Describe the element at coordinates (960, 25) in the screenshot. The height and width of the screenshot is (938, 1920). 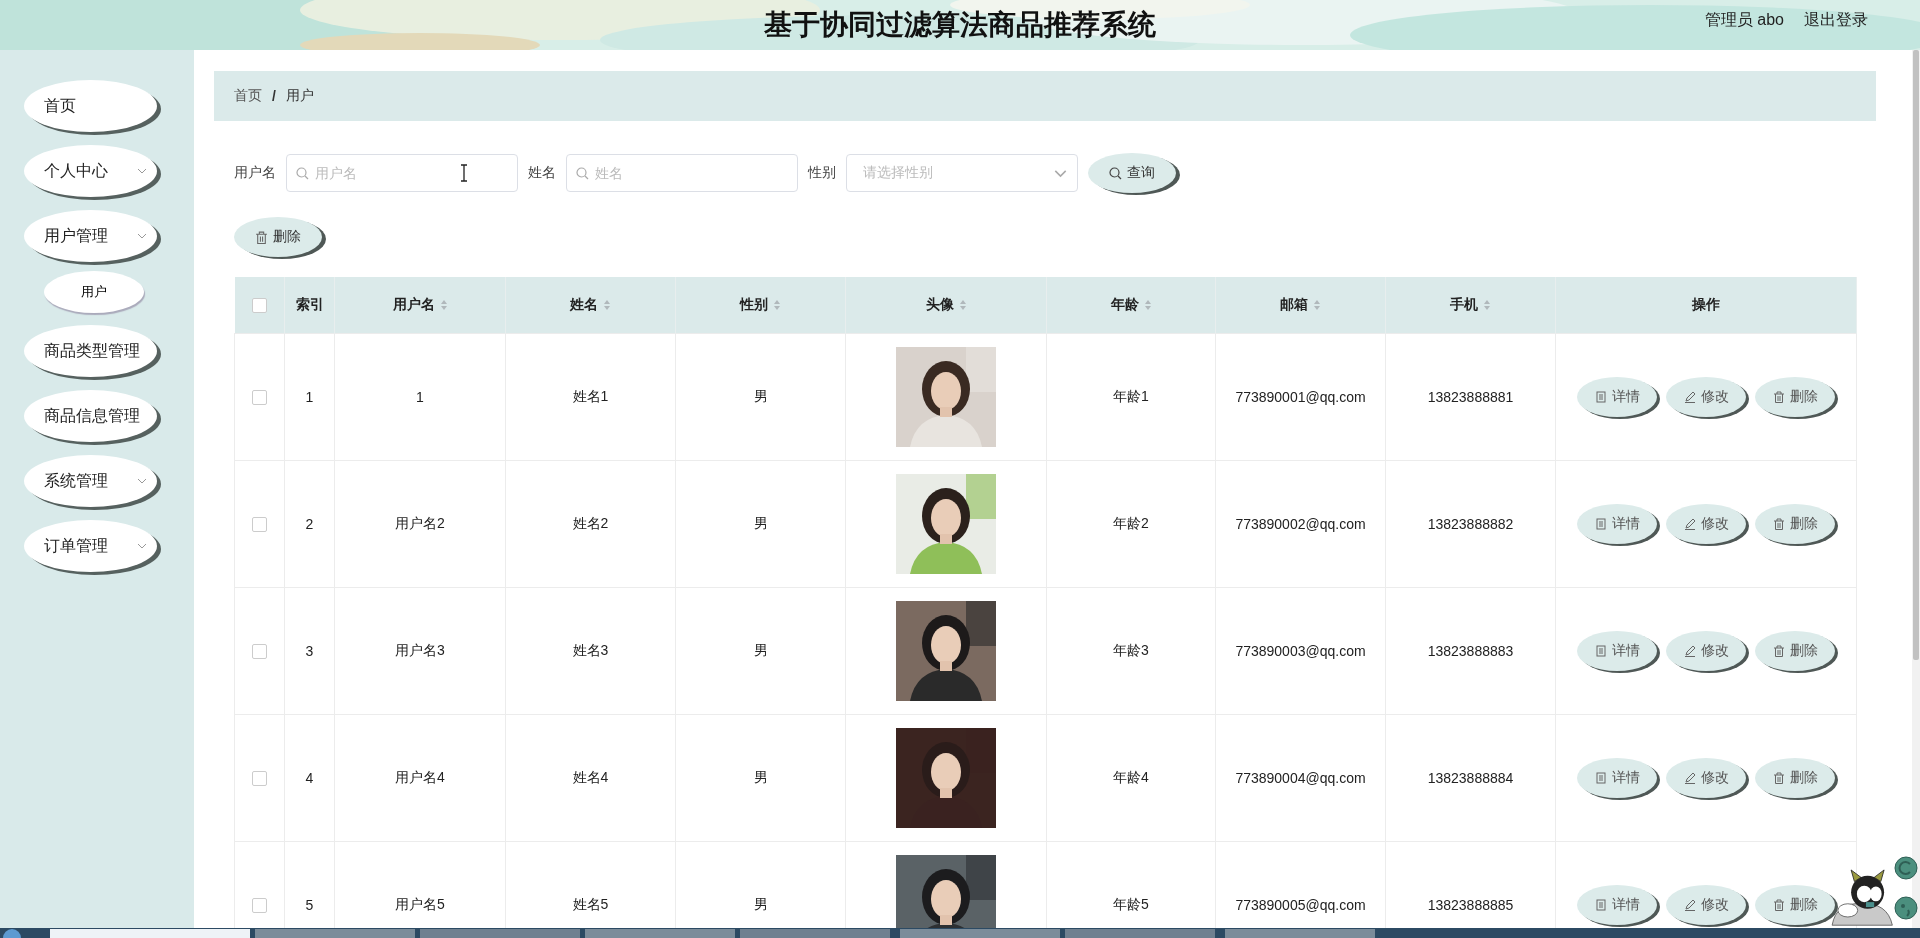
I see `page-title: 基于协同过滤算法商品推荐系统` at that location.